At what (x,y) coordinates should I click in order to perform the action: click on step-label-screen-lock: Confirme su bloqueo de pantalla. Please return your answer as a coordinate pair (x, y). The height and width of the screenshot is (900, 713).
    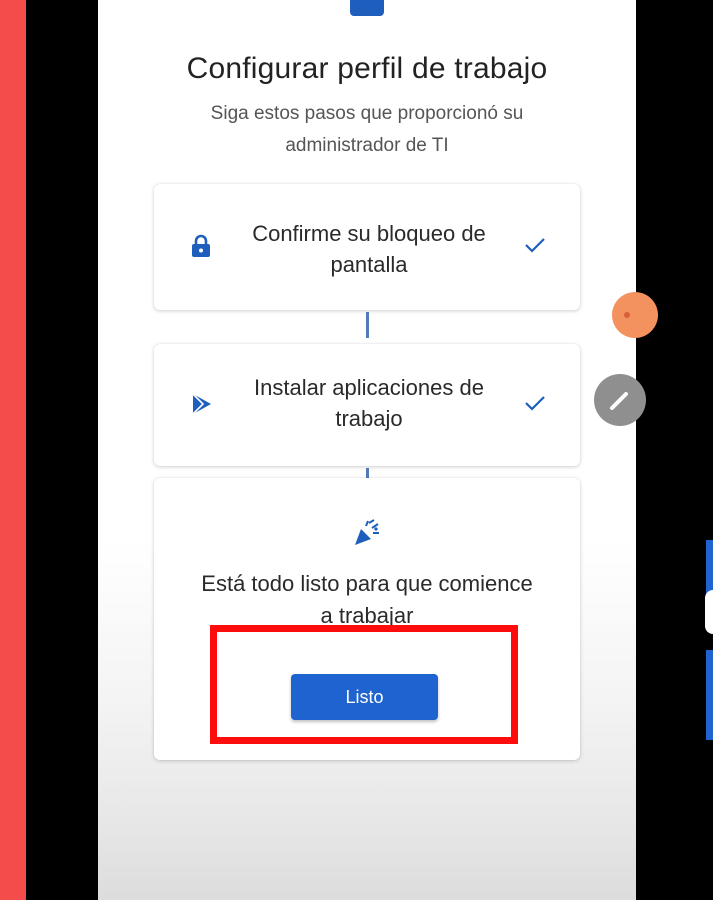
    Looking at the image, I should click on (369, 249).